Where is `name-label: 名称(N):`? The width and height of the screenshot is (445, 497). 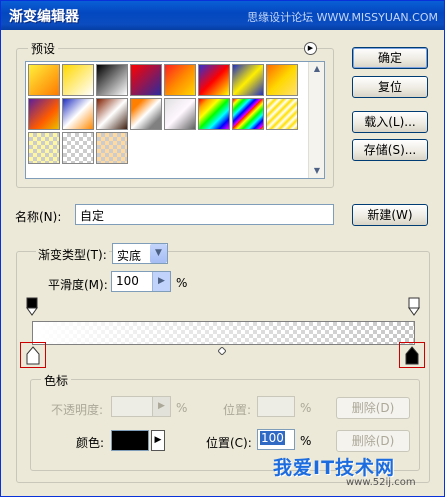
name-label: 名称(N): is located at coordinates (38, 217).